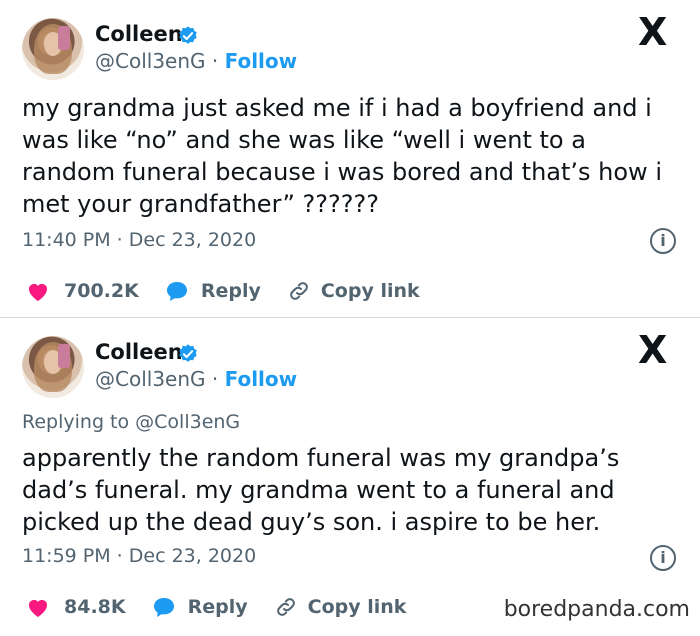 The width and height of the screenshot is (700, 636). Describe the element at coordinates (95, 607) in the screenshot. I see `like-count: 84.8K` at that location.